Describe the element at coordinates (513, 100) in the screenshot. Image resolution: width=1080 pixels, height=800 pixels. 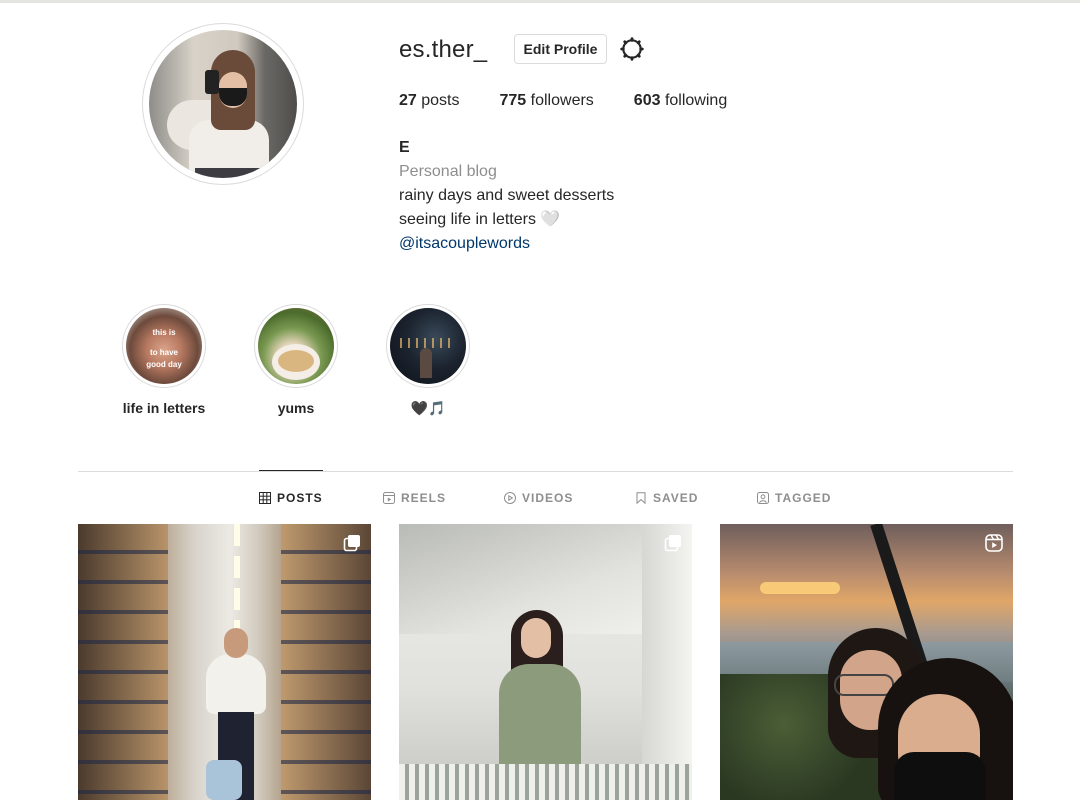
I see `followers-count-value: 775` at that location.